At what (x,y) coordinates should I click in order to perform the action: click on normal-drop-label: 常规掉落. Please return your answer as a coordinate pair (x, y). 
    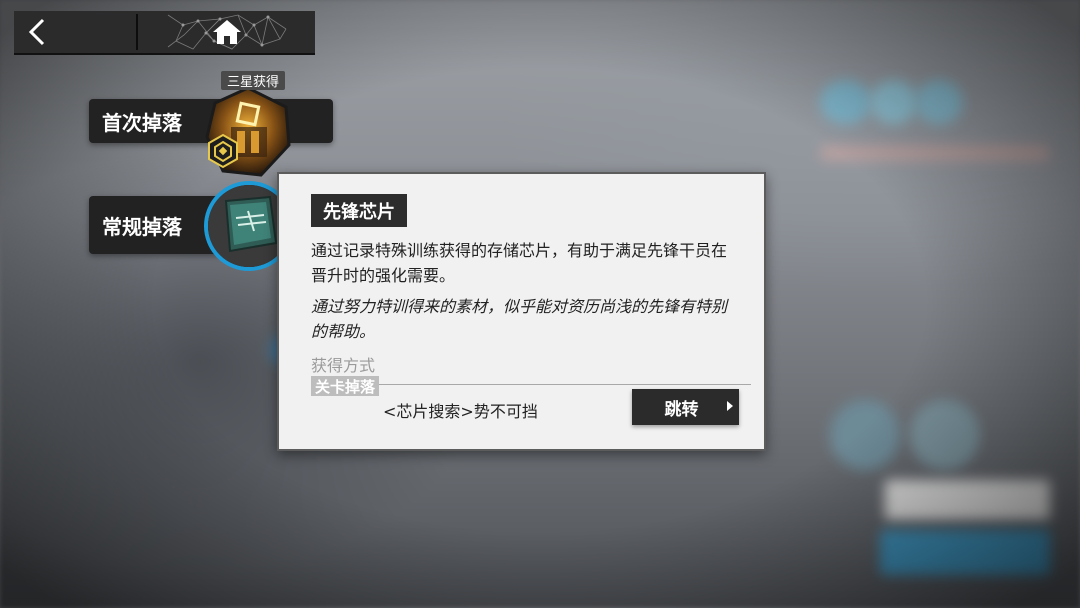
    Looking at the image, I should click on (142, 226).